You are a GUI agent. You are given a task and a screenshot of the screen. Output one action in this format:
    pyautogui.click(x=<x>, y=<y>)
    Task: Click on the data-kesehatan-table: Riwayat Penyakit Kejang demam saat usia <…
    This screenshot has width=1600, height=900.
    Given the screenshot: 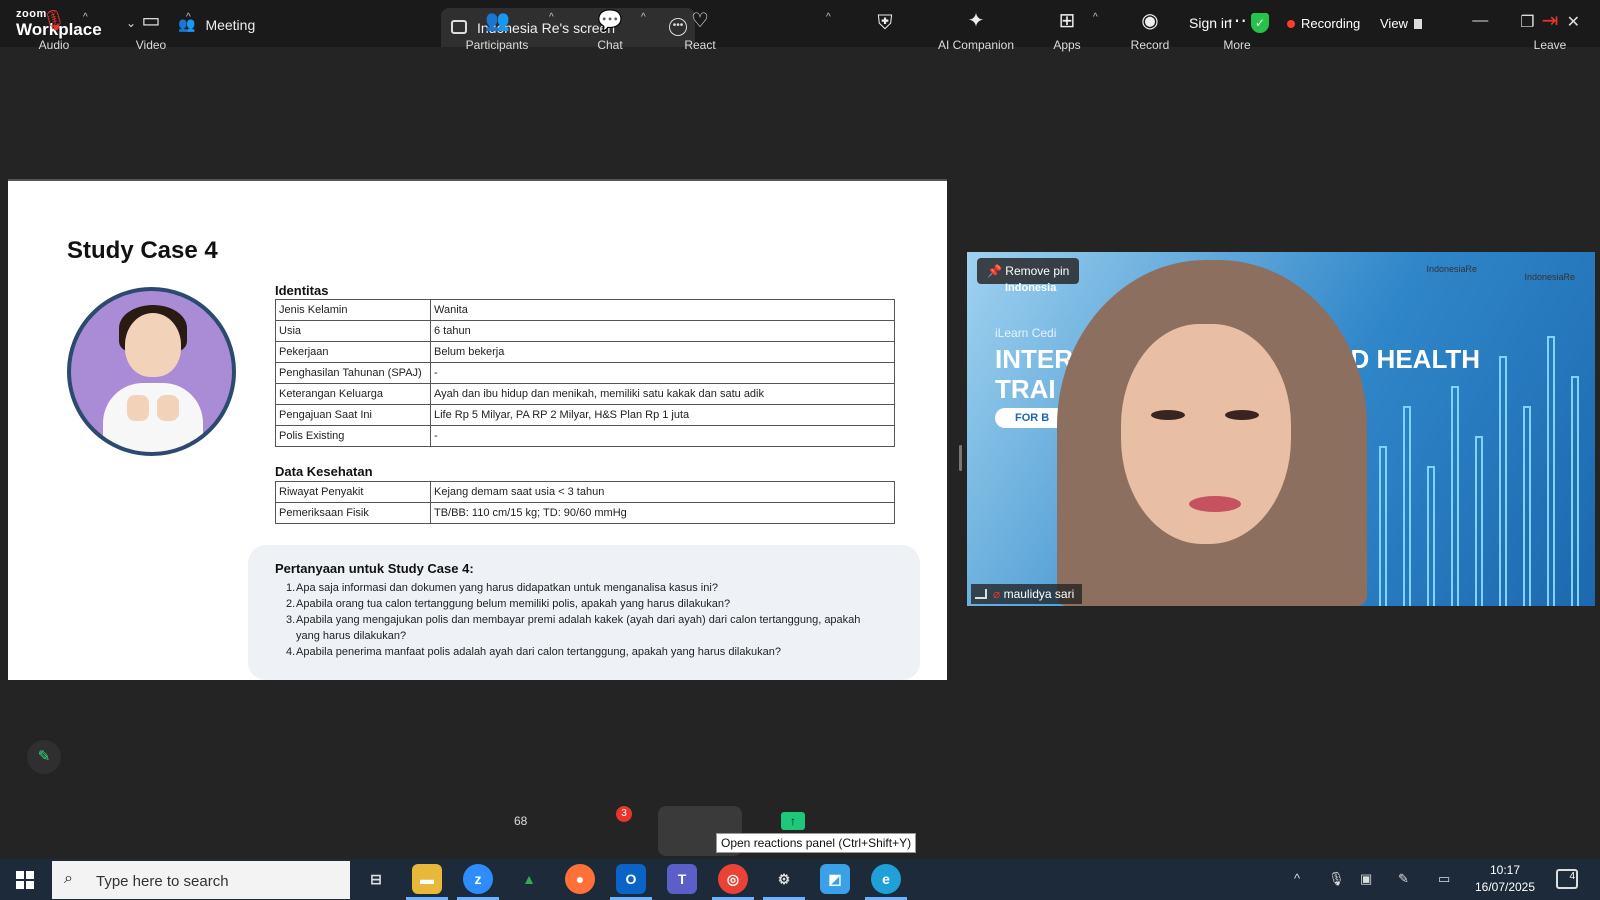 What is the action you would take?
    pyautogui.click(x=585, y=502)
    